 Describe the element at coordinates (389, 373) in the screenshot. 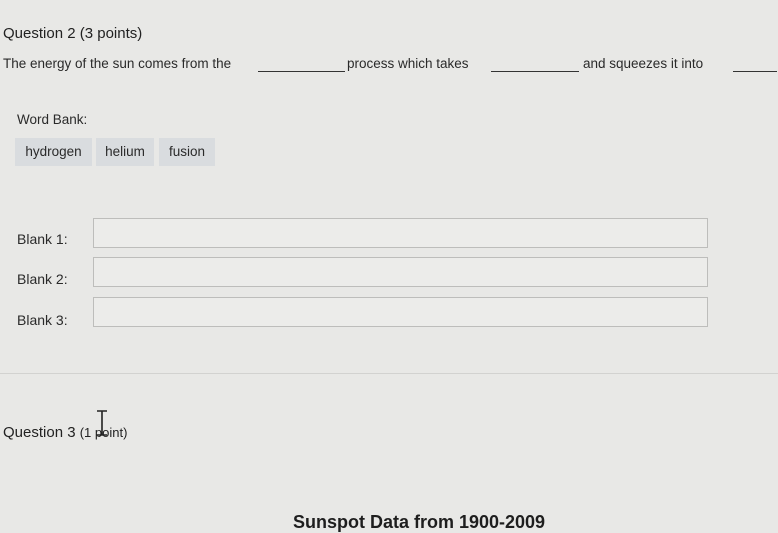

I see `question-divider` at that location.